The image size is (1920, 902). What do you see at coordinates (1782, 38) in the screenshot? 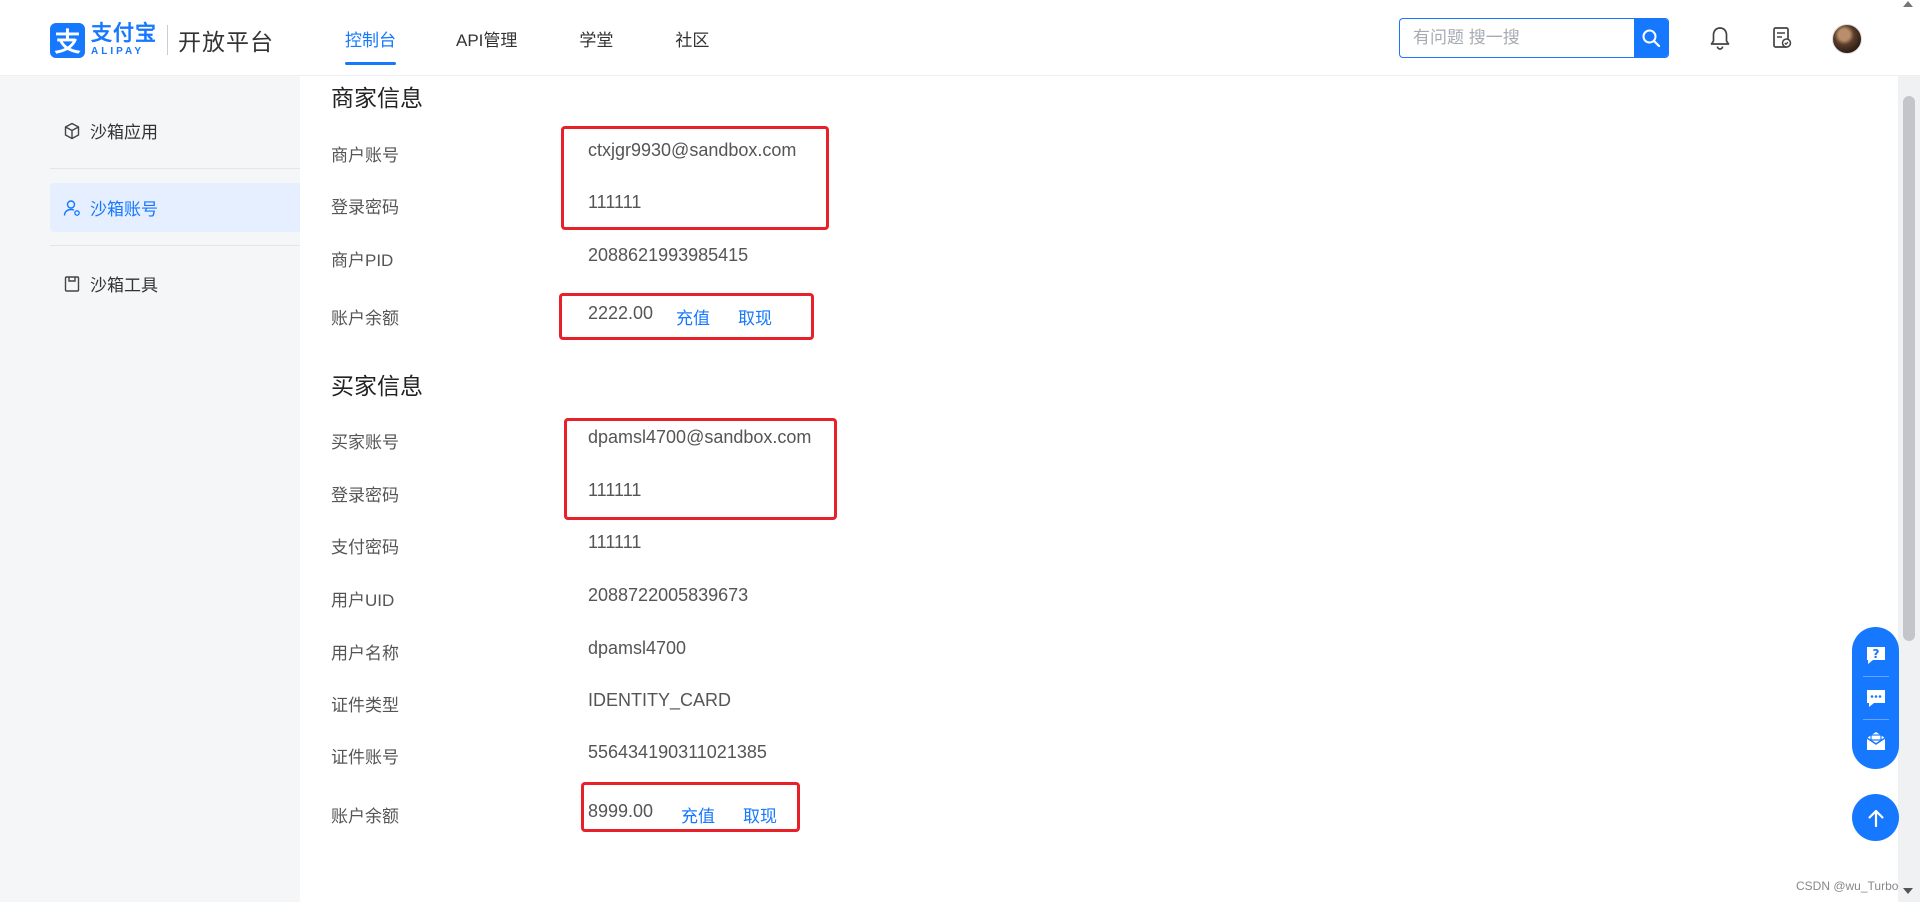
I see `document-icon` at bounding box center [1782, 38].